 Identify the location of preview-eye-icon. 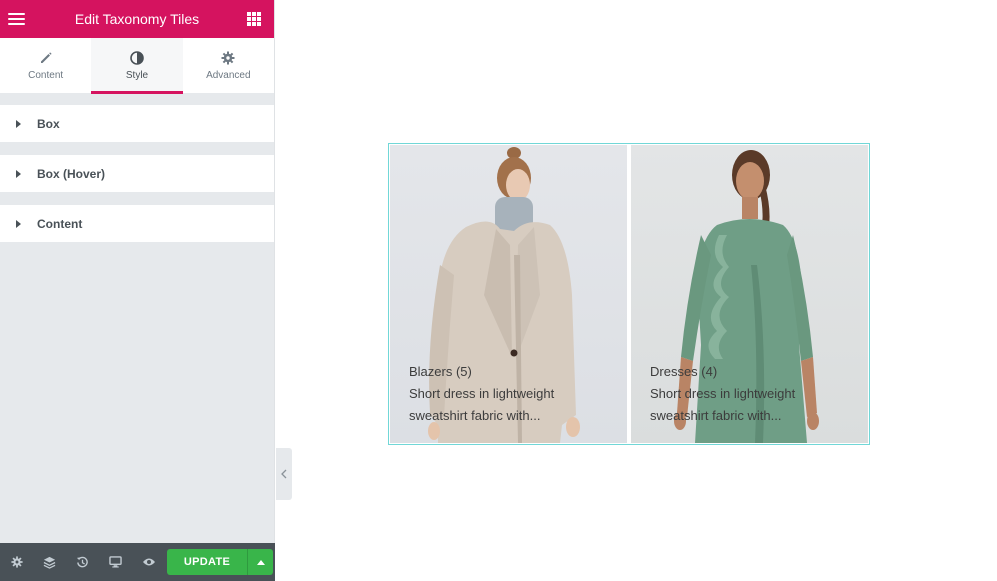
(148, 562).